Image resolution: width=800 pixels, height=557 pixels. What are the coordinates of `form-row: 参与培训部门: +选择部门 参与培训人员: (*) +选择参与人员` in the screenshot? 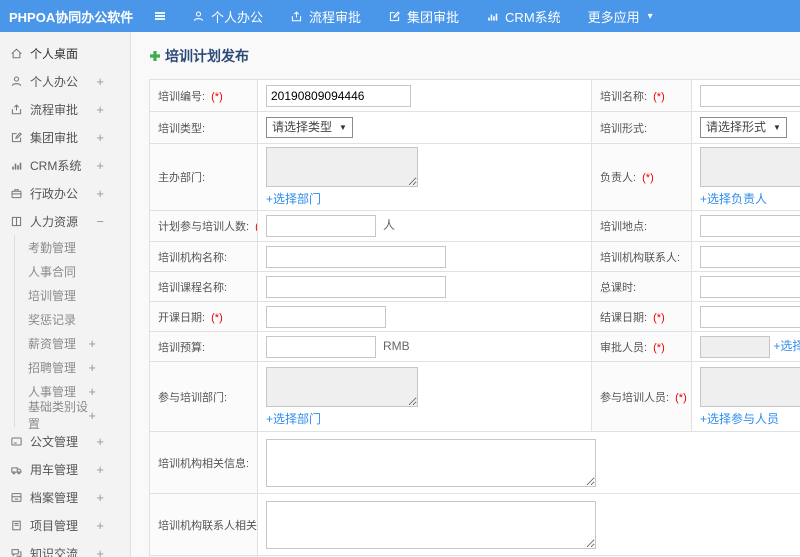 It's located at (474, 396).